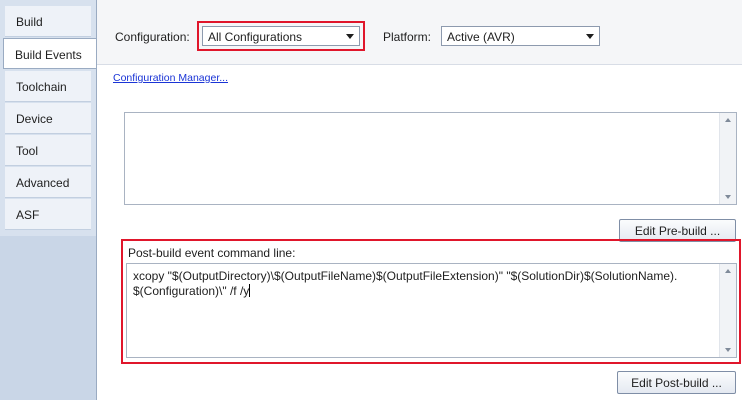 The height and width of the screenshot is (400, 742). Describe the element at coordinates (590, 36) in the screenshot. I see `chevron-down-icon` at that location.